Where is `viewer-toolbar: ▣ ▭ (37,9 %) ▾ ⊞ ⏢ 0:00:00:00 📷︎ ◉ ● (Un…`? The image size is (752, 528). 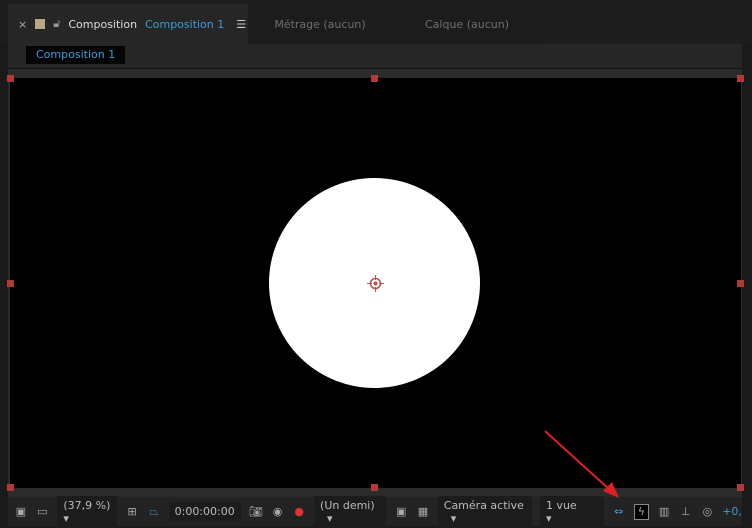
viewer-toolbar: ▣ ▭ (37,9 %) ▾ ⊞ ⏢ 0:00:00:00 📷︎ ◉ ● (Un… is located at coordinates (375, 511).